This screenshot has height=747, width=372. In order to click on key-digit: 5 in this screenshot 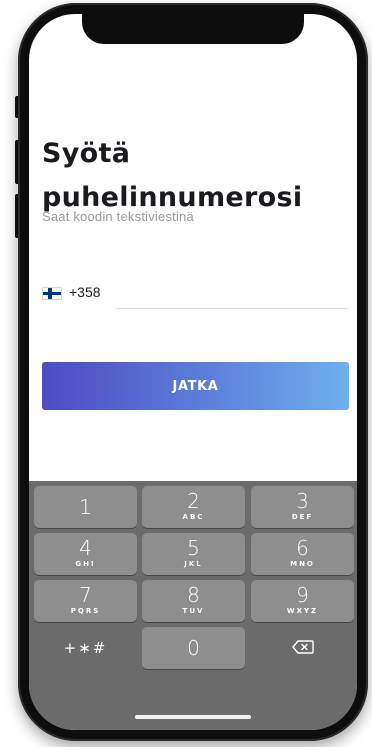, I will do `click(193, 548)`.